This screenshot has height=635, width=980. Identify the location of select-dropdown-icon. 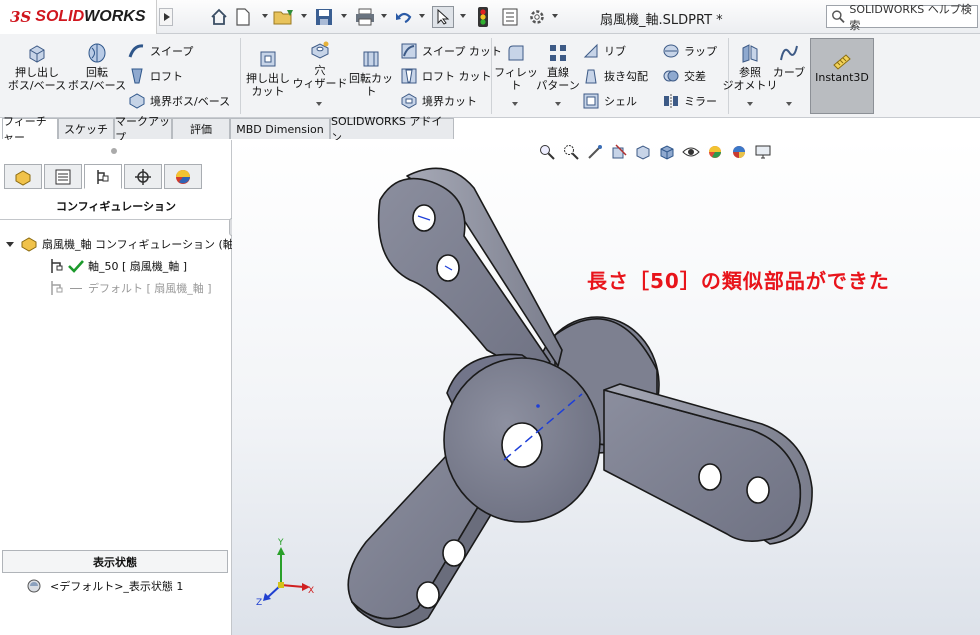
(463, 16).